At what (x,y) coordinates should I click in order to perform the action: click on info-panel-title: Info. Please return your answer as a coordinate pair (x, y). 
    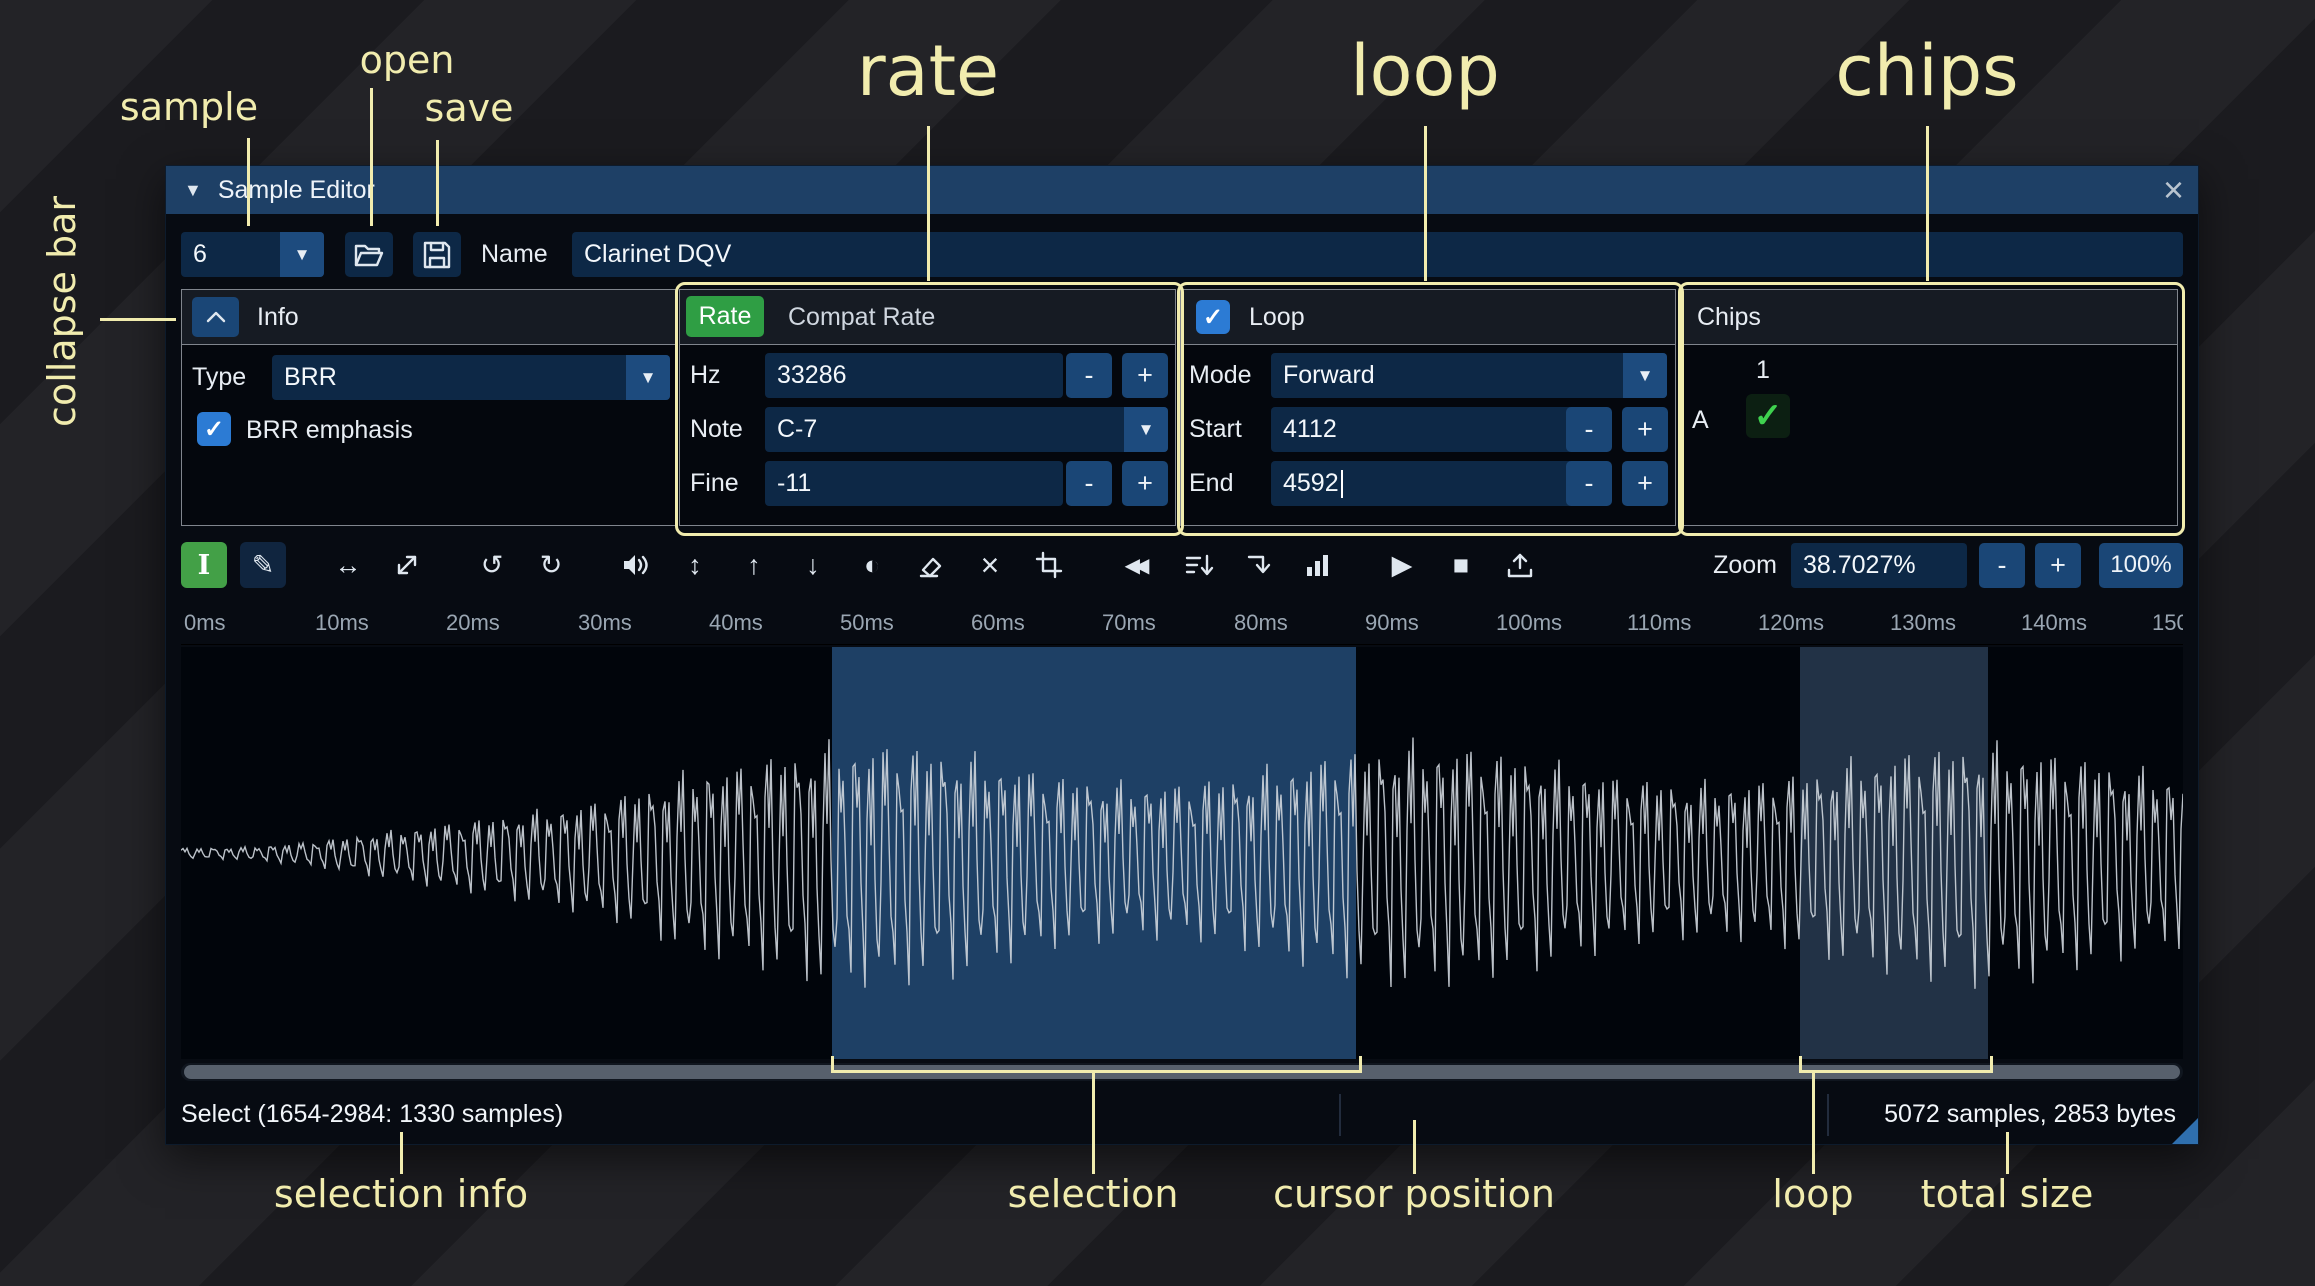
    Looking at the image, I should click on (278, 317).